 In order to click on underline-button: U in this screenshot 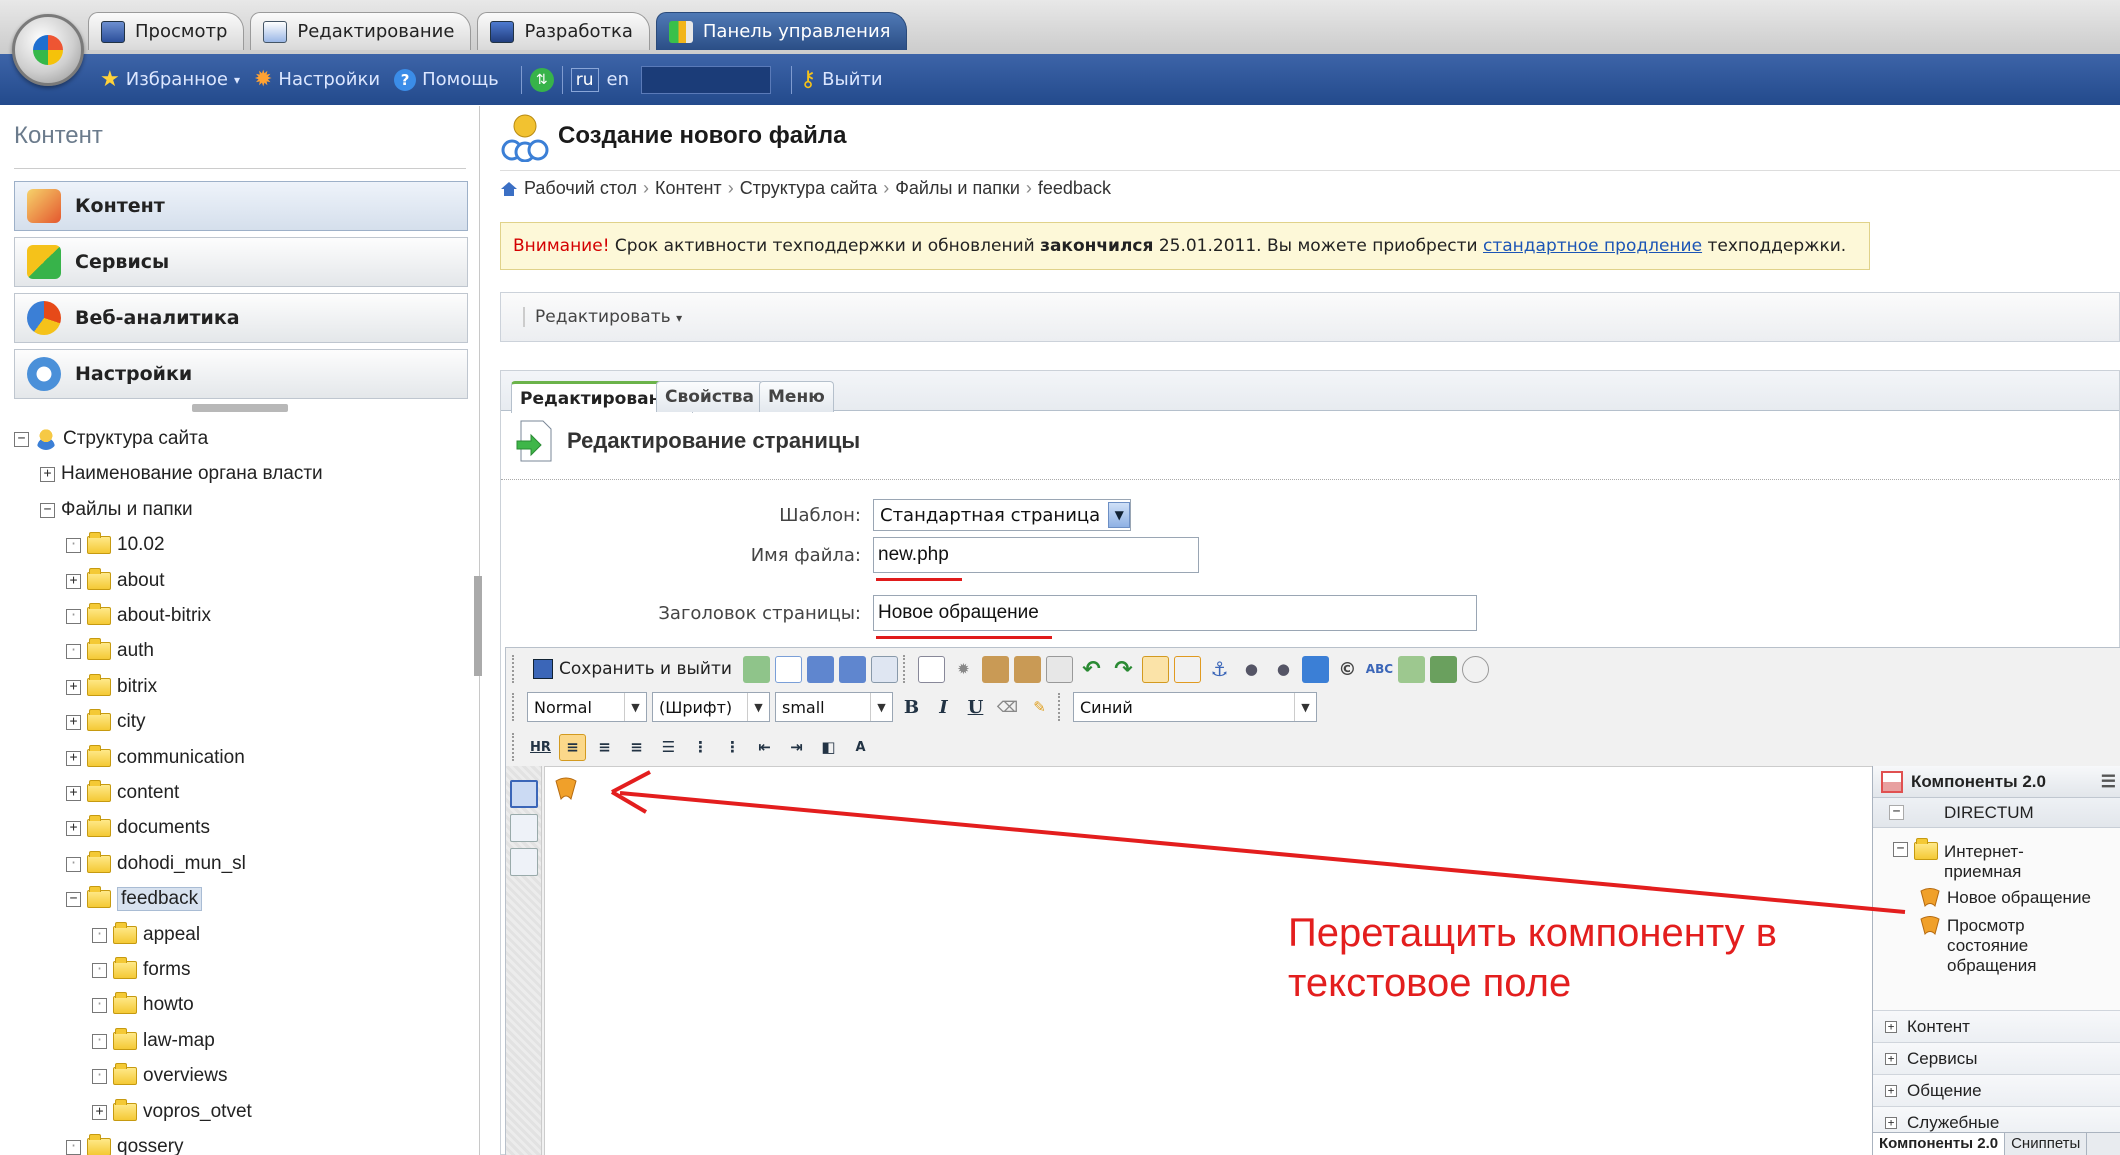, I will do `click(975, 707)`.